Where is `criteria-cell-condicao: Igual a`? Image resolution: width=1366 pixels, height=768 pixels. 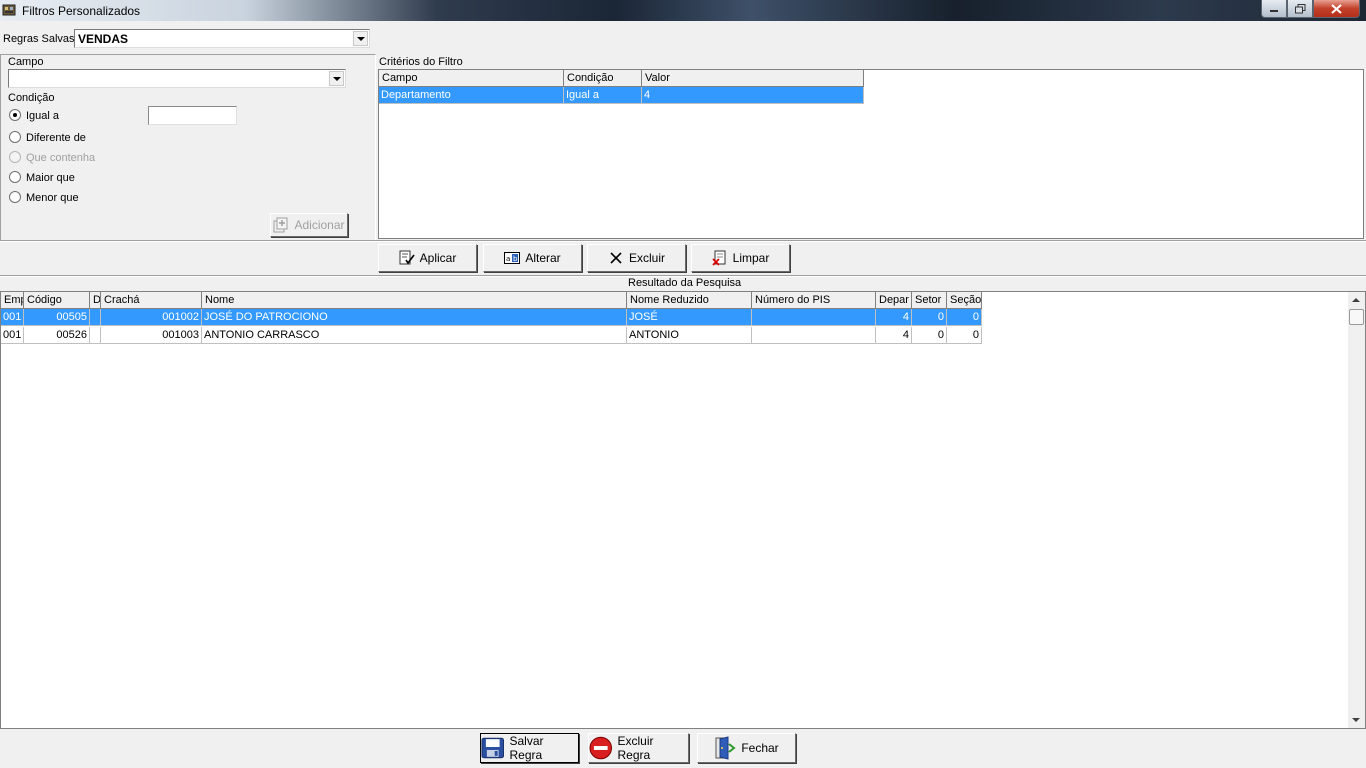 criteria-cell-condicao: Igual a is located at coordinates (603, 95).